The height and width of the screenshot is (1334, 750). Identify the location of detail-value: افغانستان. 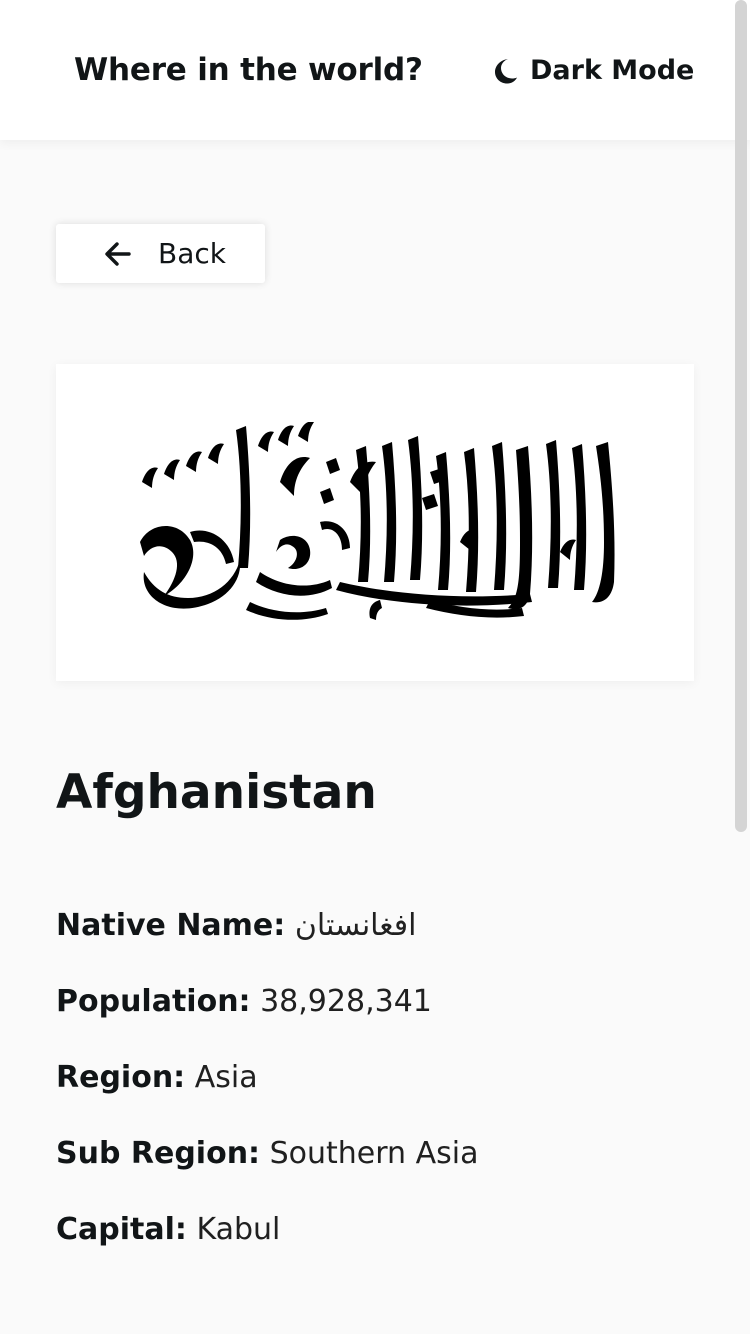
(355, 925).